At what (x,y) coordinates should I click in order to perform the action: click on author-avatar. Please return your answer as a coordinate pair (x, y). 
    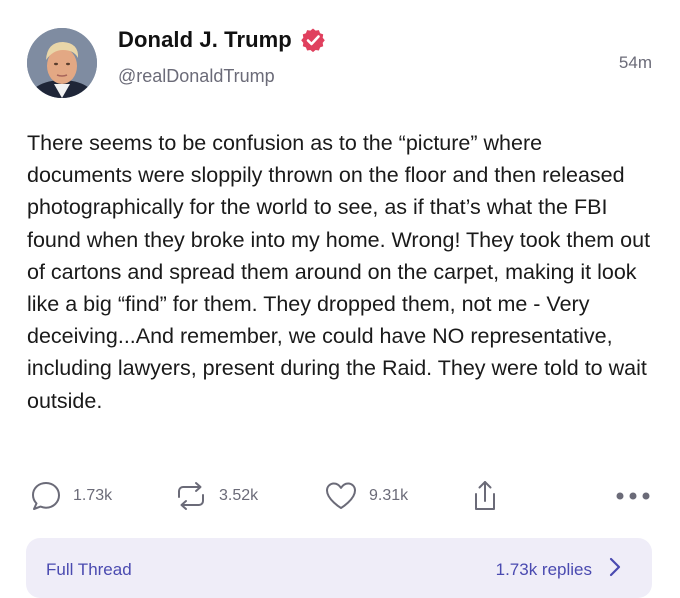
    Looking at the image, I should click on (62, 63).